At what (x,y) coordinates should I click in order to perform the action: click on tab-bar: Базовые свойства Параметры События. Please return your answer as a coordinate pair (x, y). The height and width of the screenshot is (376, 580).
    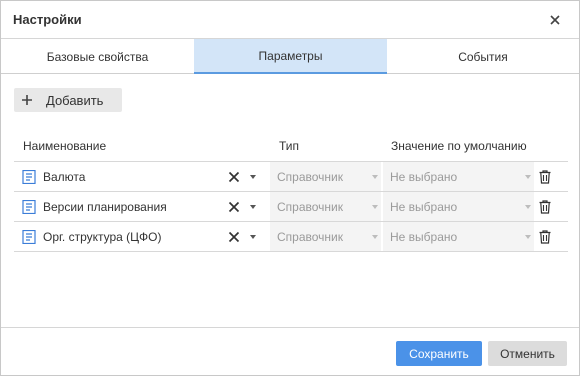
    Looking at the image, I should click on (290, 56).